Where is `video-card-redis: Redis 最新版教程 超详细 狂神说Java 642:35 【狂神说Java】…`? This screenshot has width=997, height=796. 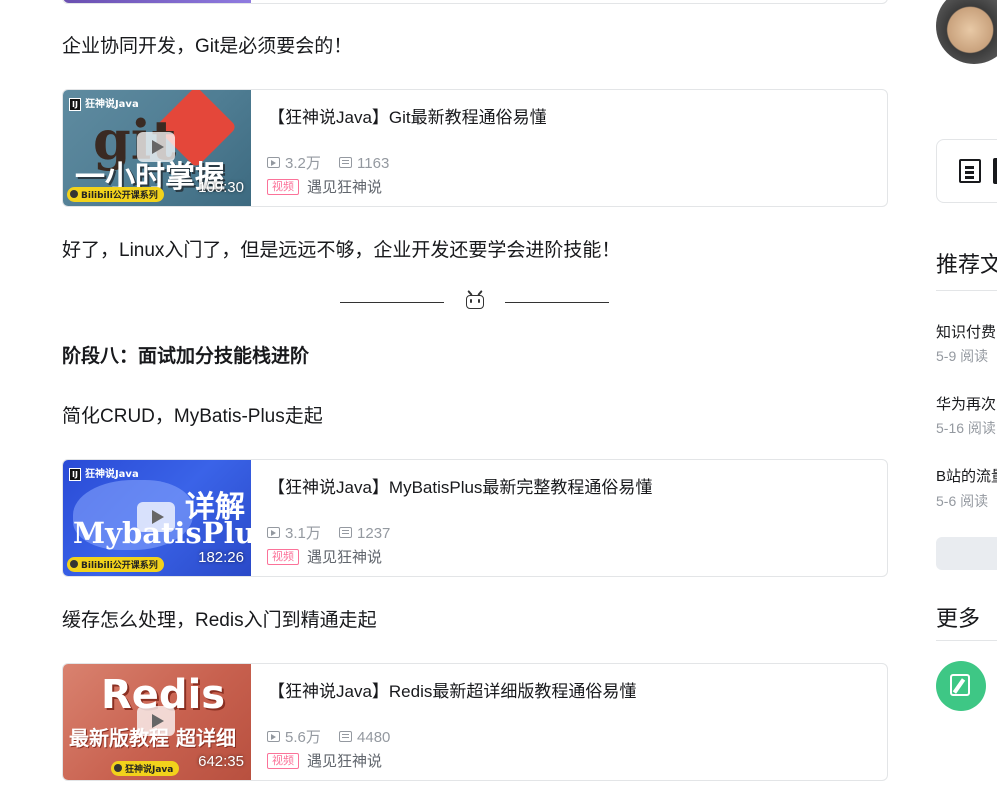
video-card-redis: Redis 最新版教程 超详细 狂神说Java 642:35 【狂神说Java】… is located at coordinates (475, 722).